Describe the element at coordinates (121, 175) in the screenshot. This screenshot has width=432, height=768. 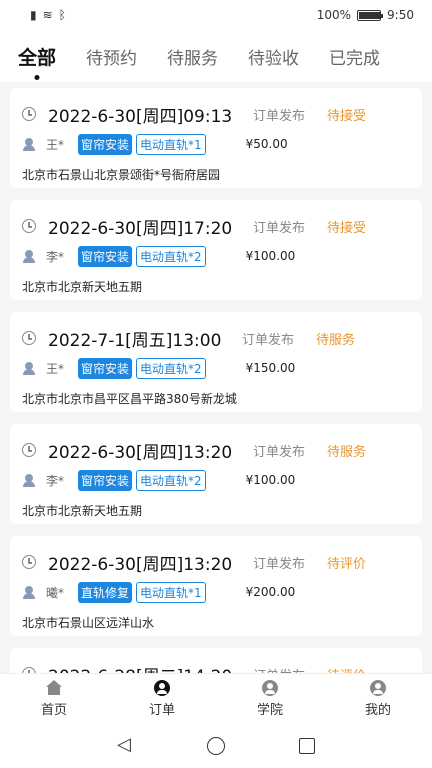
I see `order-address: 北京市石景山北京景颂街*号衙府居园` at that location.